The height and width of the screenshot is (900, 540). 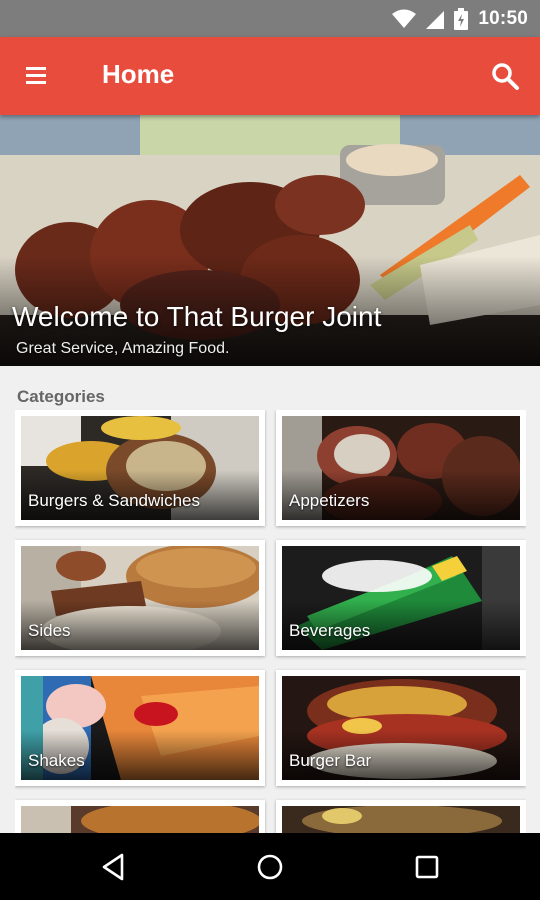 What do you see at coordinates (114, 500) in the screenshot?
I see `category-label: Burgers & Sandwiches` at bounding box center [114, 500].